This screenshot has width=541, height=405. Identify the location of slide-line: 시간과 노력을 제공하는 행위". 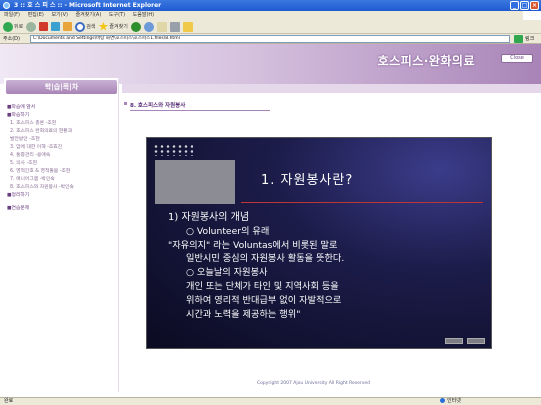
(243, 314).